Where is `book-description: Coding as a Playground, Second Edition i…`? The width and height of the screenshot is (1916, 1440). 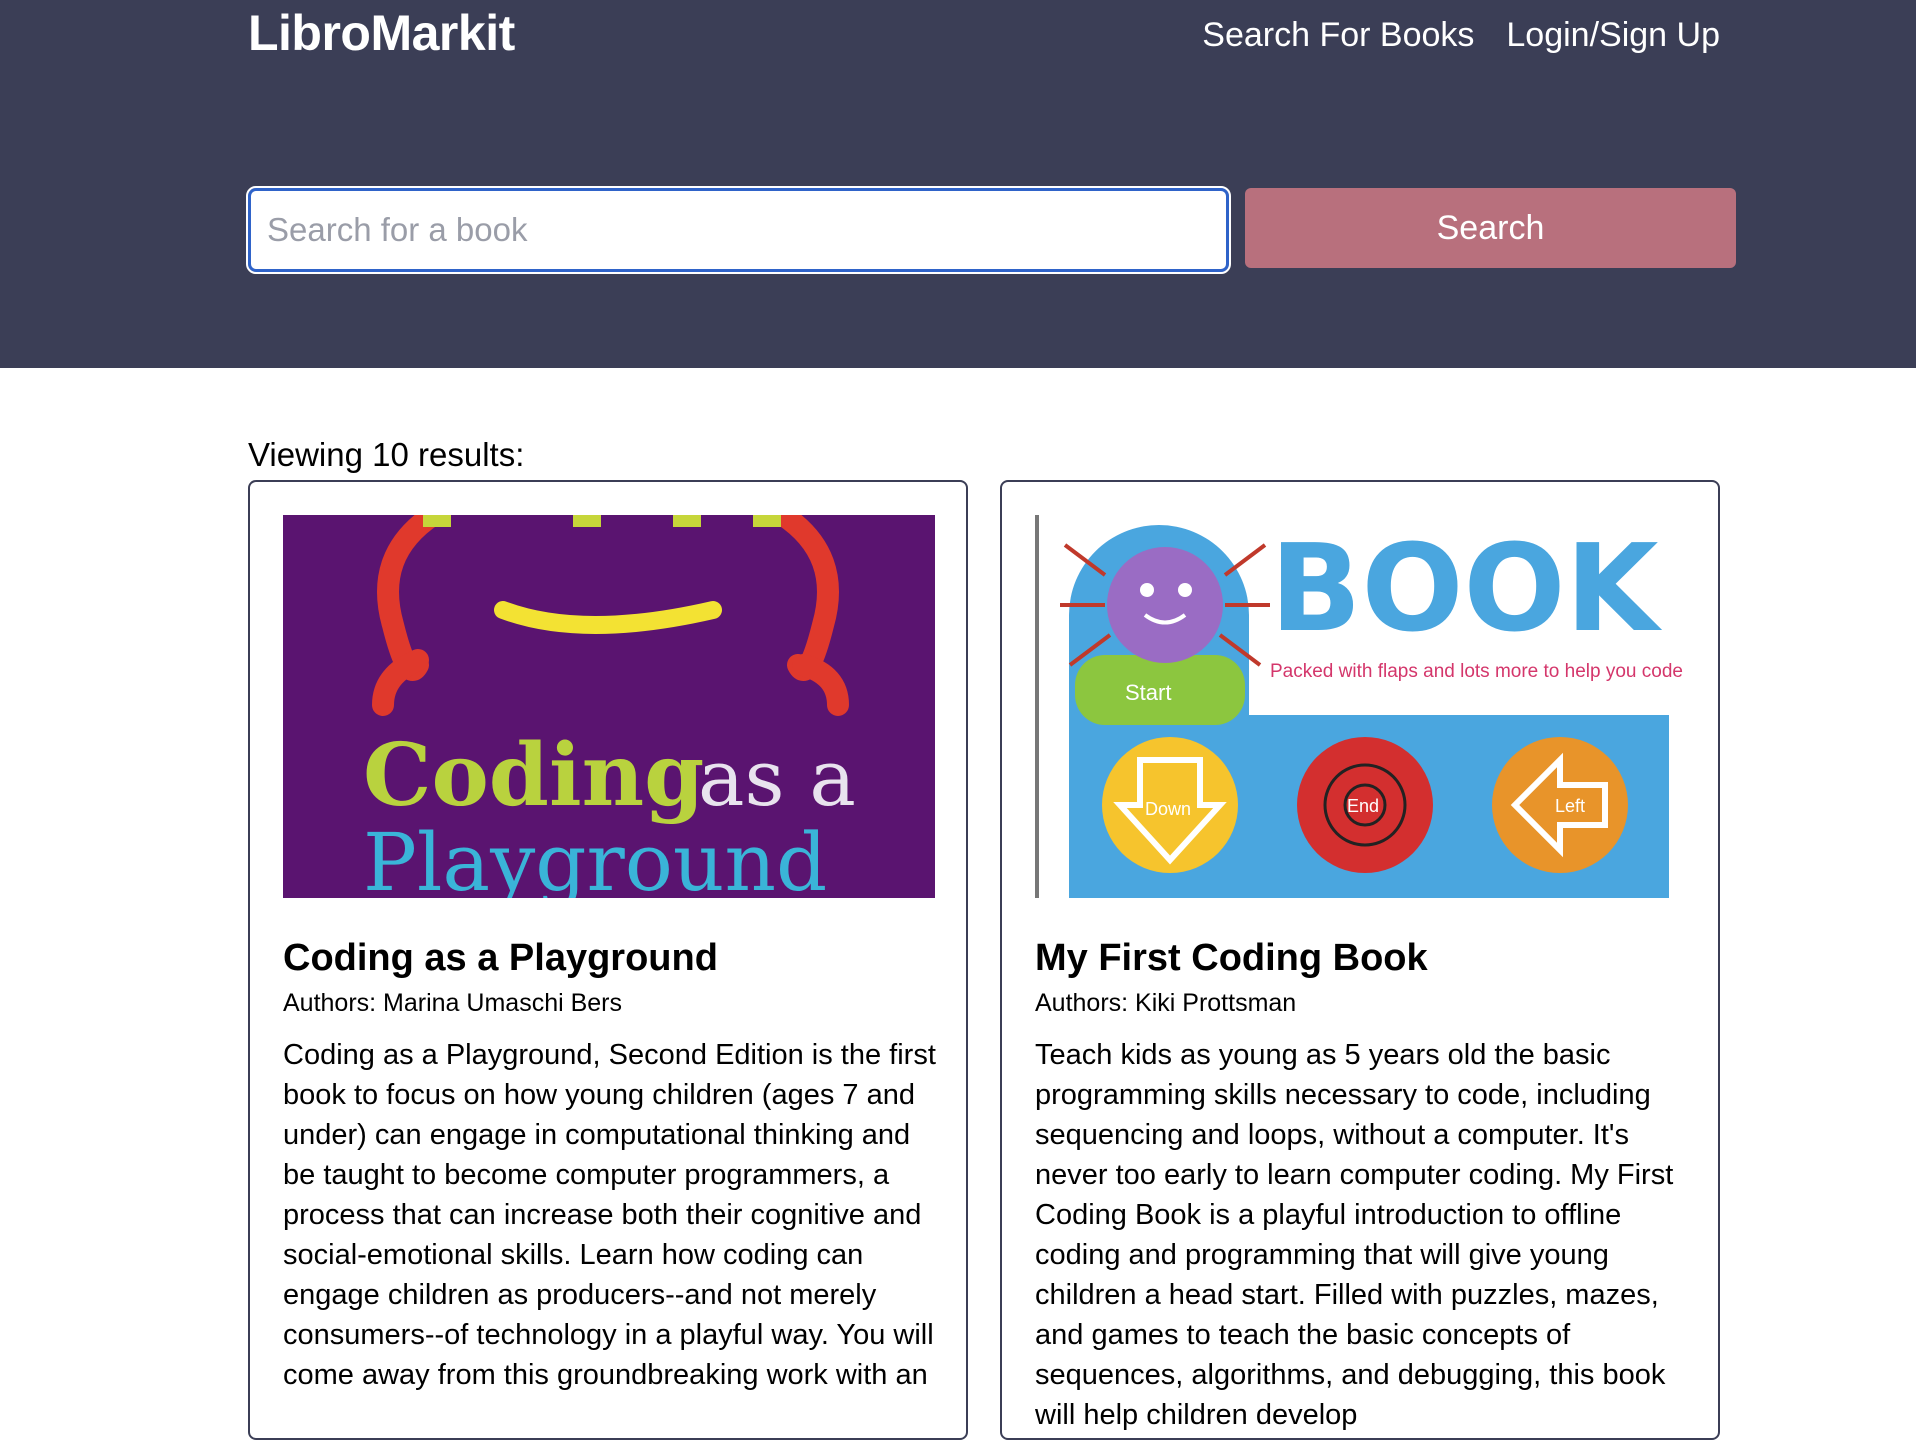
book-description: Coding as a Playground, Second Edition i… is located at coordinates (609, 1215).